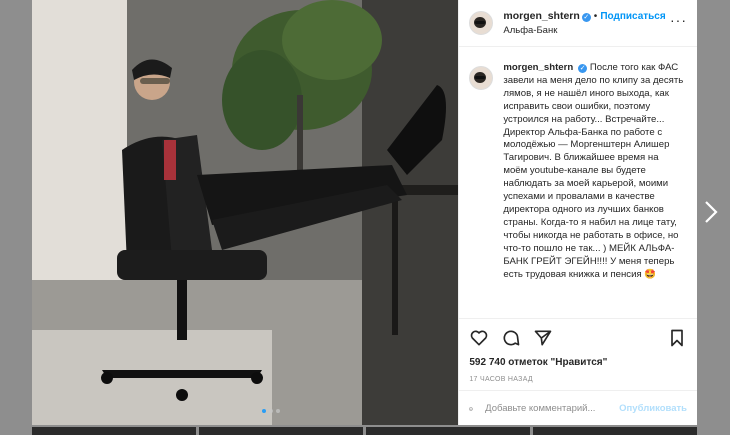  Describe the element at coordinates (481, 78) in the screenshot. I see `caption-avatar` at that location.